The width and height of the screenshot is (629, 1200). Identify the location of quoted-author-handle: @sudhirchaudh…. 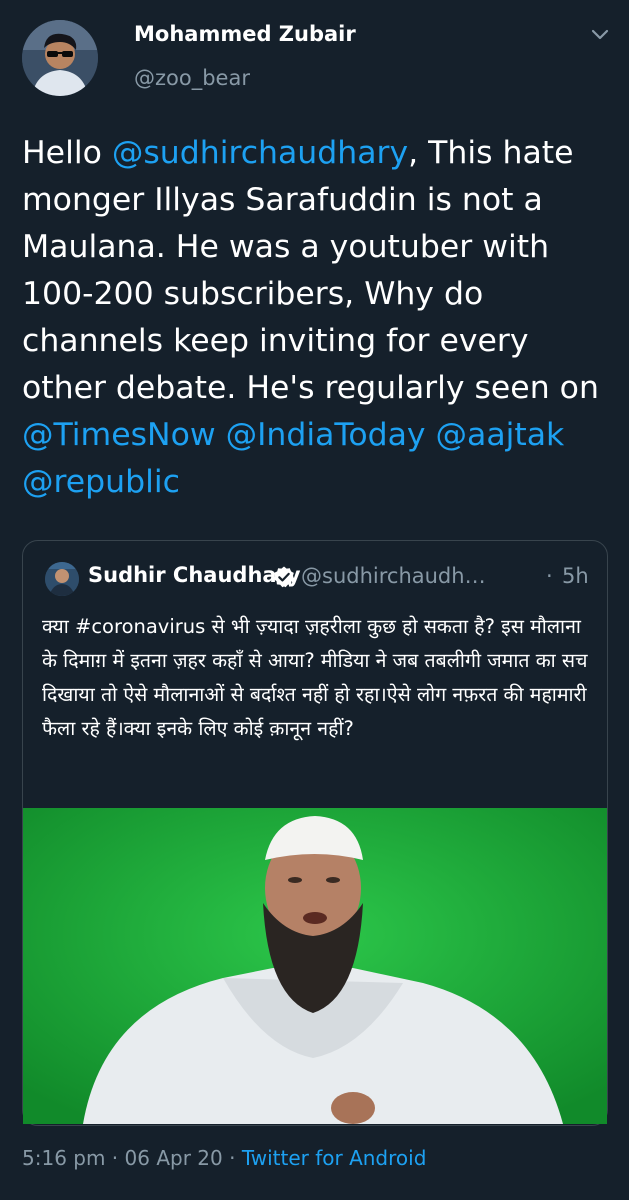
(393, 576).